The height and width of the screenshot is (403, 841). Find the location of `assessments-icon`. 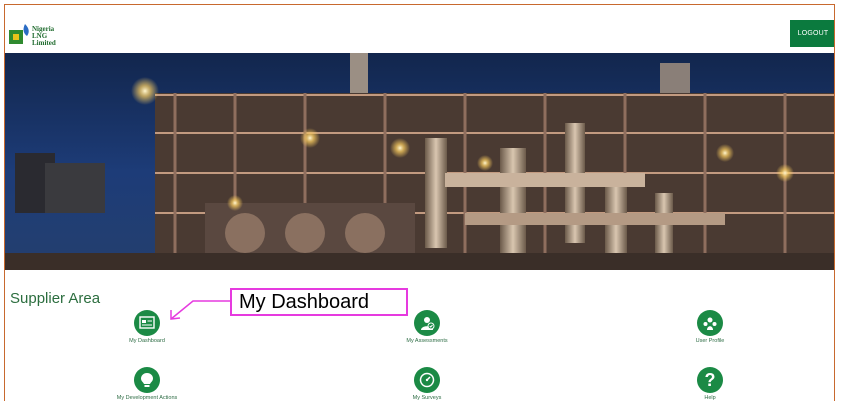

assessments-icon is located at coordinates (427, 323).